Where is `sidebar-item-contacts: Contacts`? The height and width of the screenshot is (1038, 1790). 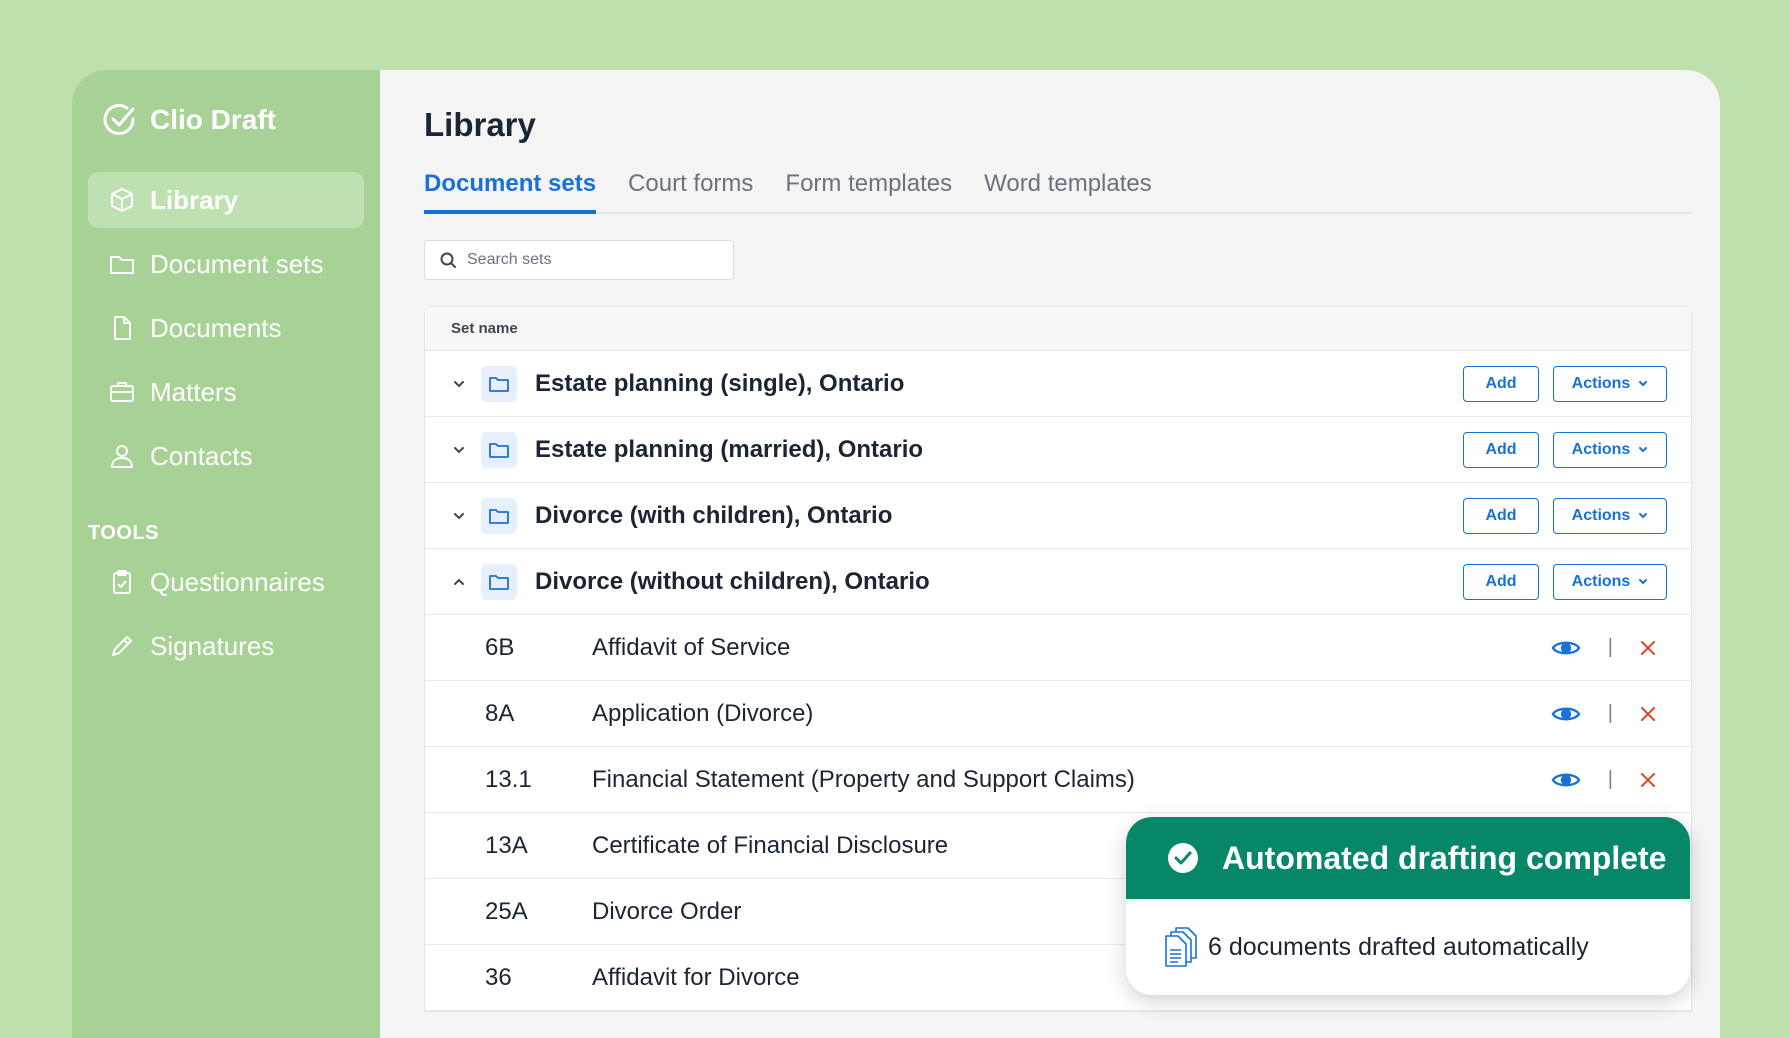
sidebar-item-contacts: Contacts is located at coordinates (226, 456).